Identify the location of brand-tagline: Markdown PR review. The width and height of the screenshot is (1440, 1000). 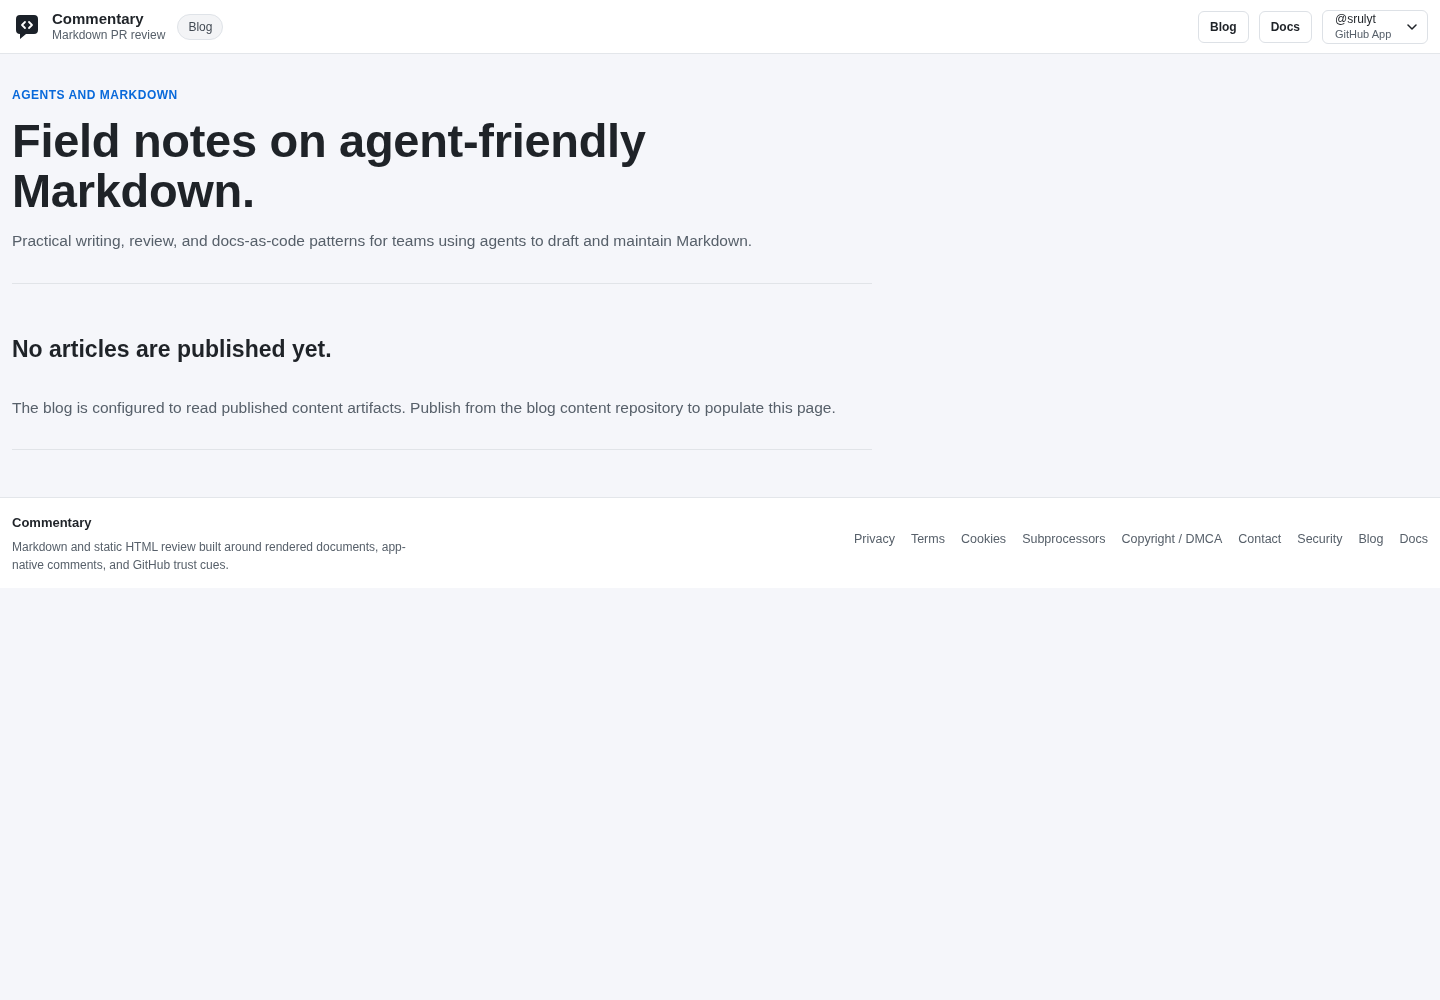
(109, 35).